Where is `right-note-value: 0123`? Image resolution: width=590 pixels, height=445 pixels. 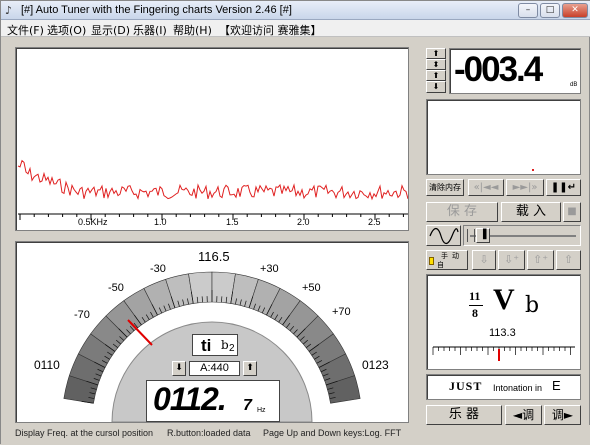
right-note-value: 0123 is located at coordinates (375, 365).